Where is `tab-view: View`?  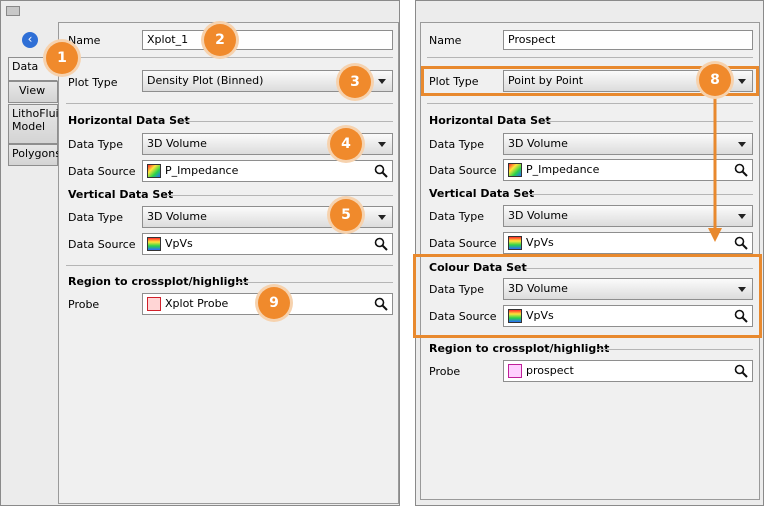
tab-view: View is located at coordinates (33, 92).